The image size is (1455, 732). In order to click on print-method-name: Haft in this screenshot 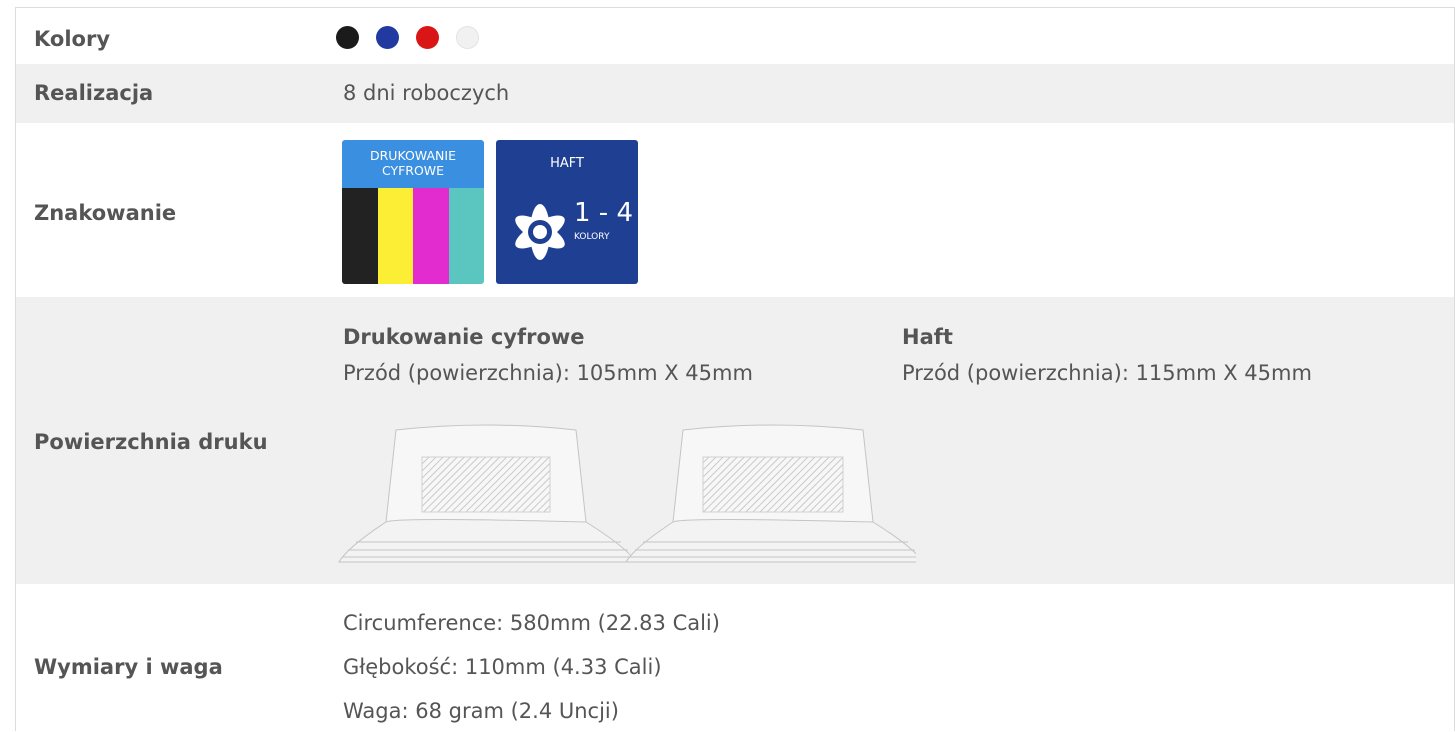, I will do `click(927, 337)`.